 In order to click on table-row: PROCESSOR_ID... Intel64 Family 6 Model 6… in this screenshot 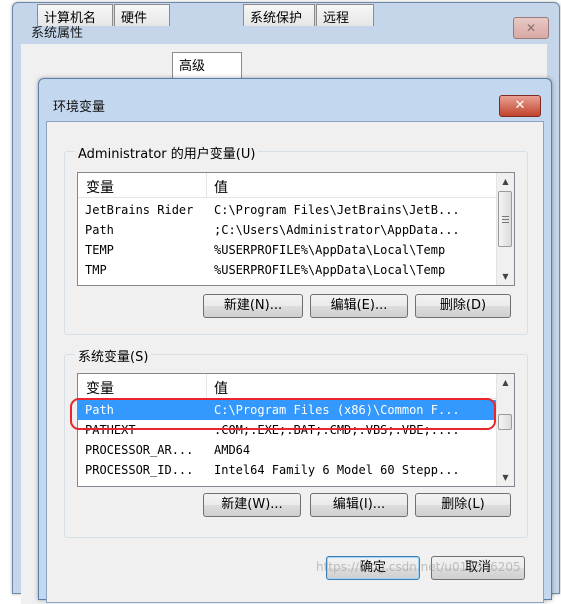, I will do `click(287, 470)`.